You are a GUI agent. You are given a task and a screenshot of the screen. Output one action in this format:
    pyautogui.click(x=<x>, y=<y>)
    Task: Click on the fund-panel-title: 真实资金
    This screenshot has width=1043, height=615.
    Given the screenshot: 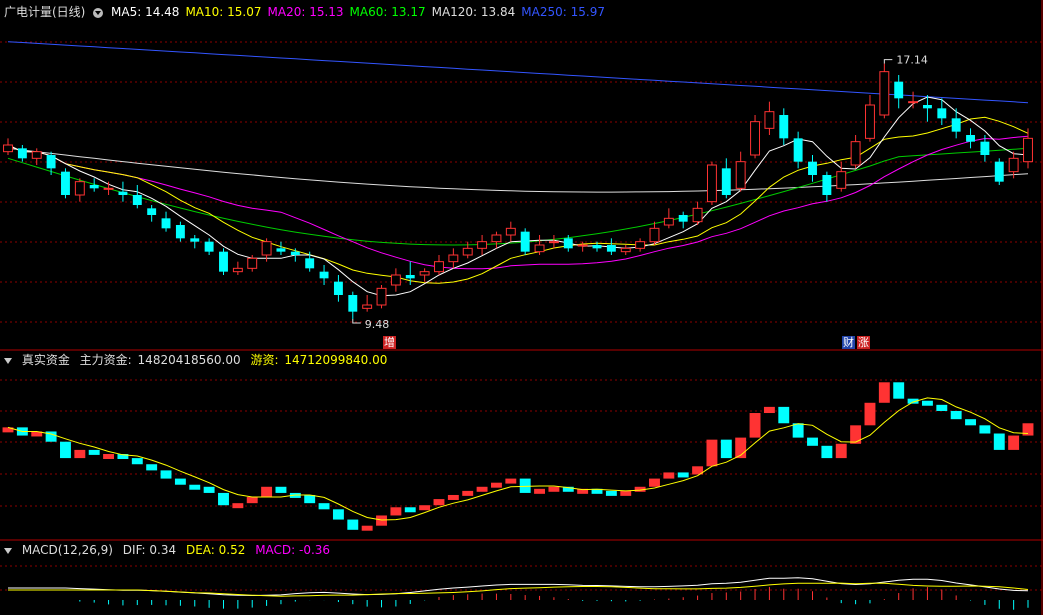 What is the action you would take?
    pyautogui.click(x=46, y=360)
    